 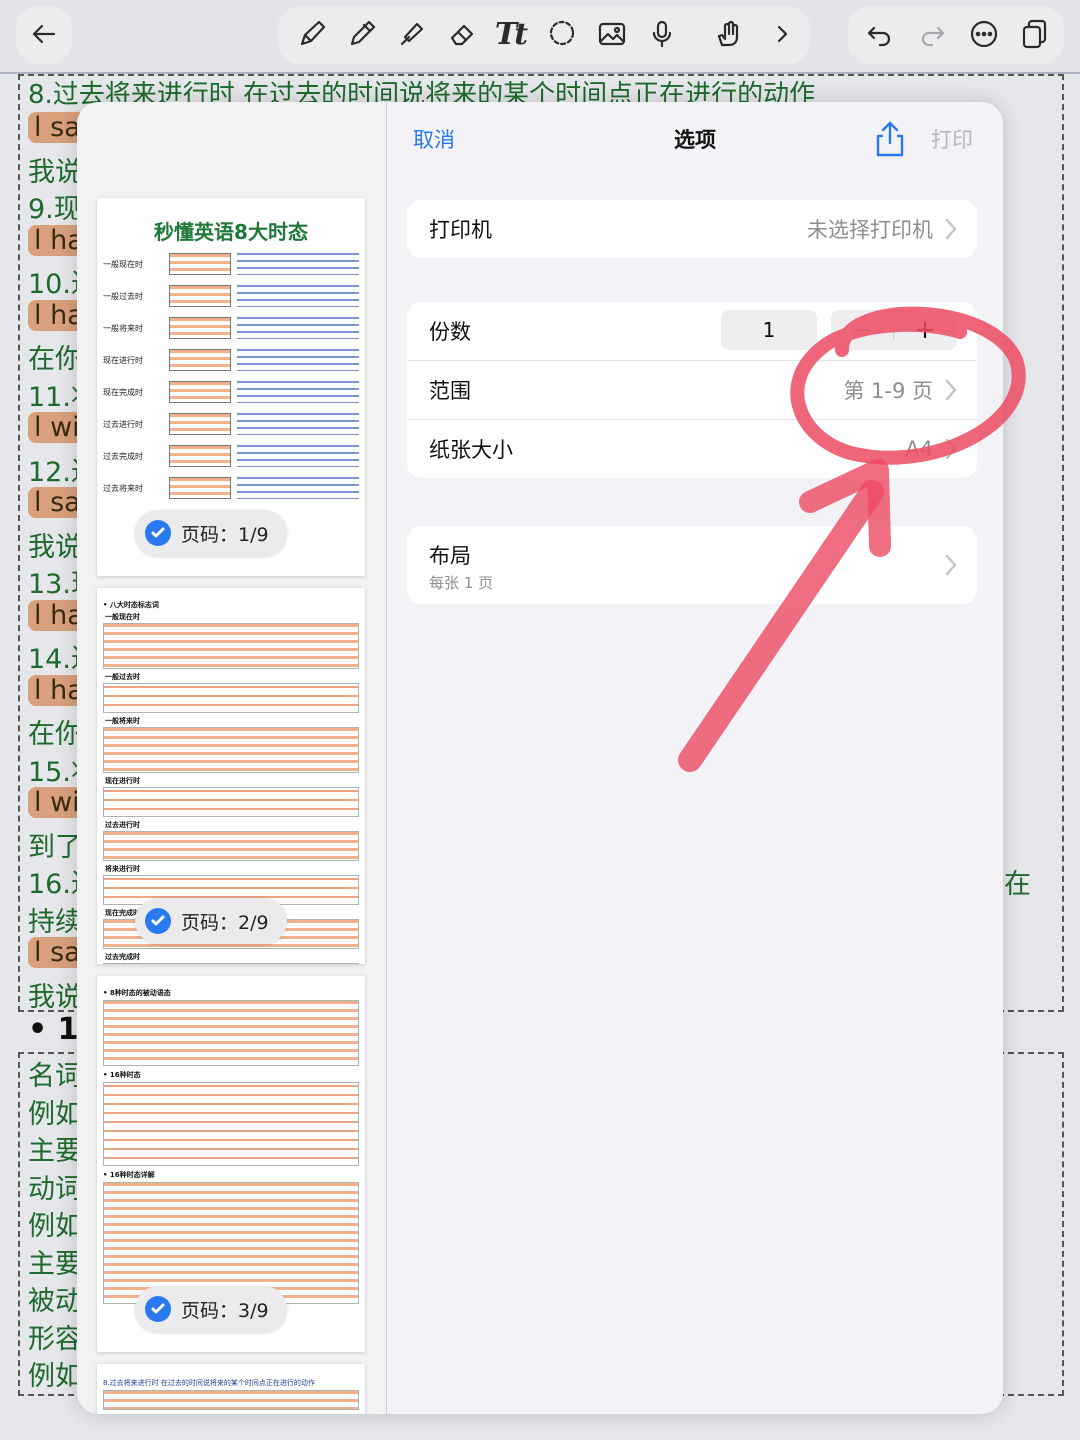 I want to click on text-tool-icon: Tt, so click(x=510, y=34).